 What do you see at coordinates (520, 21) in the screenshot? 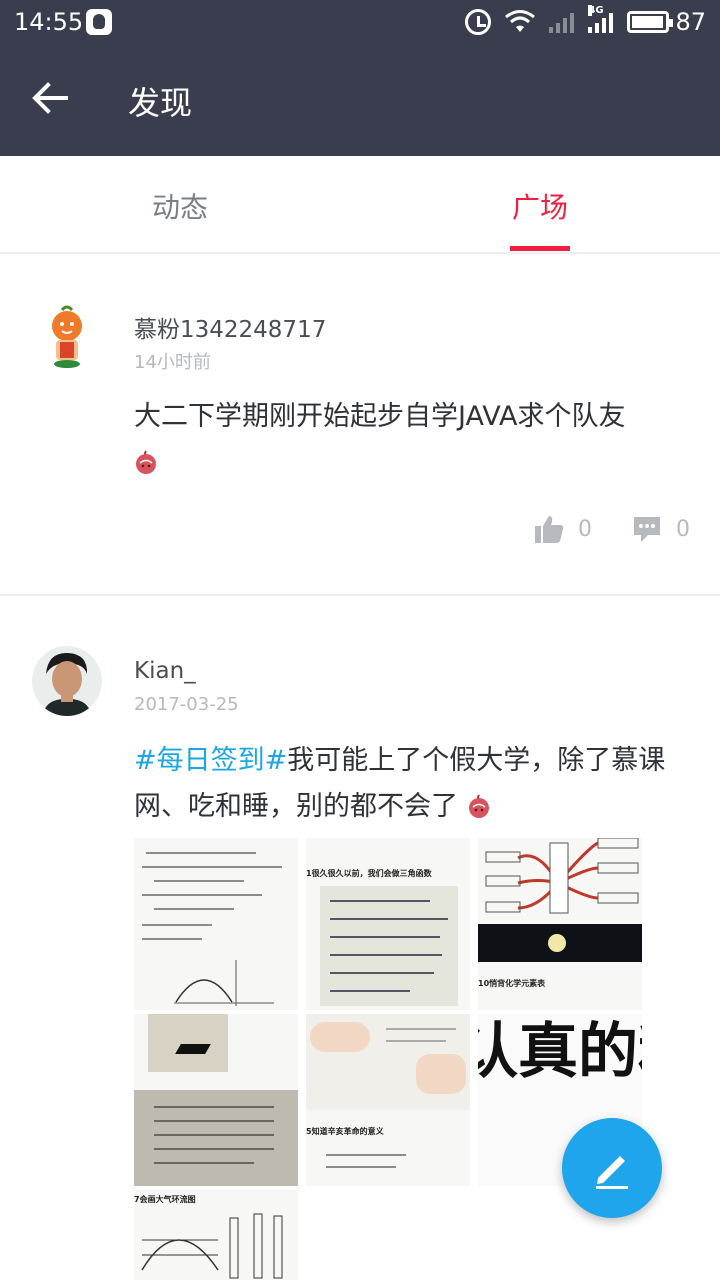
I see `wifi-icon` at bounding box center [520, 21].